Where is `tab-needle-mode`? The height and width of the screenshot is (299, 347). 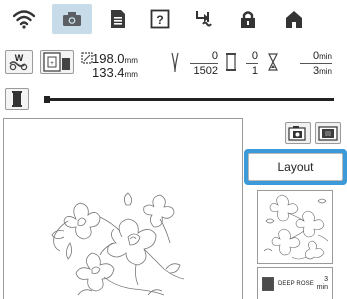
tab-needle-mode is located at coordinates (294, 19).